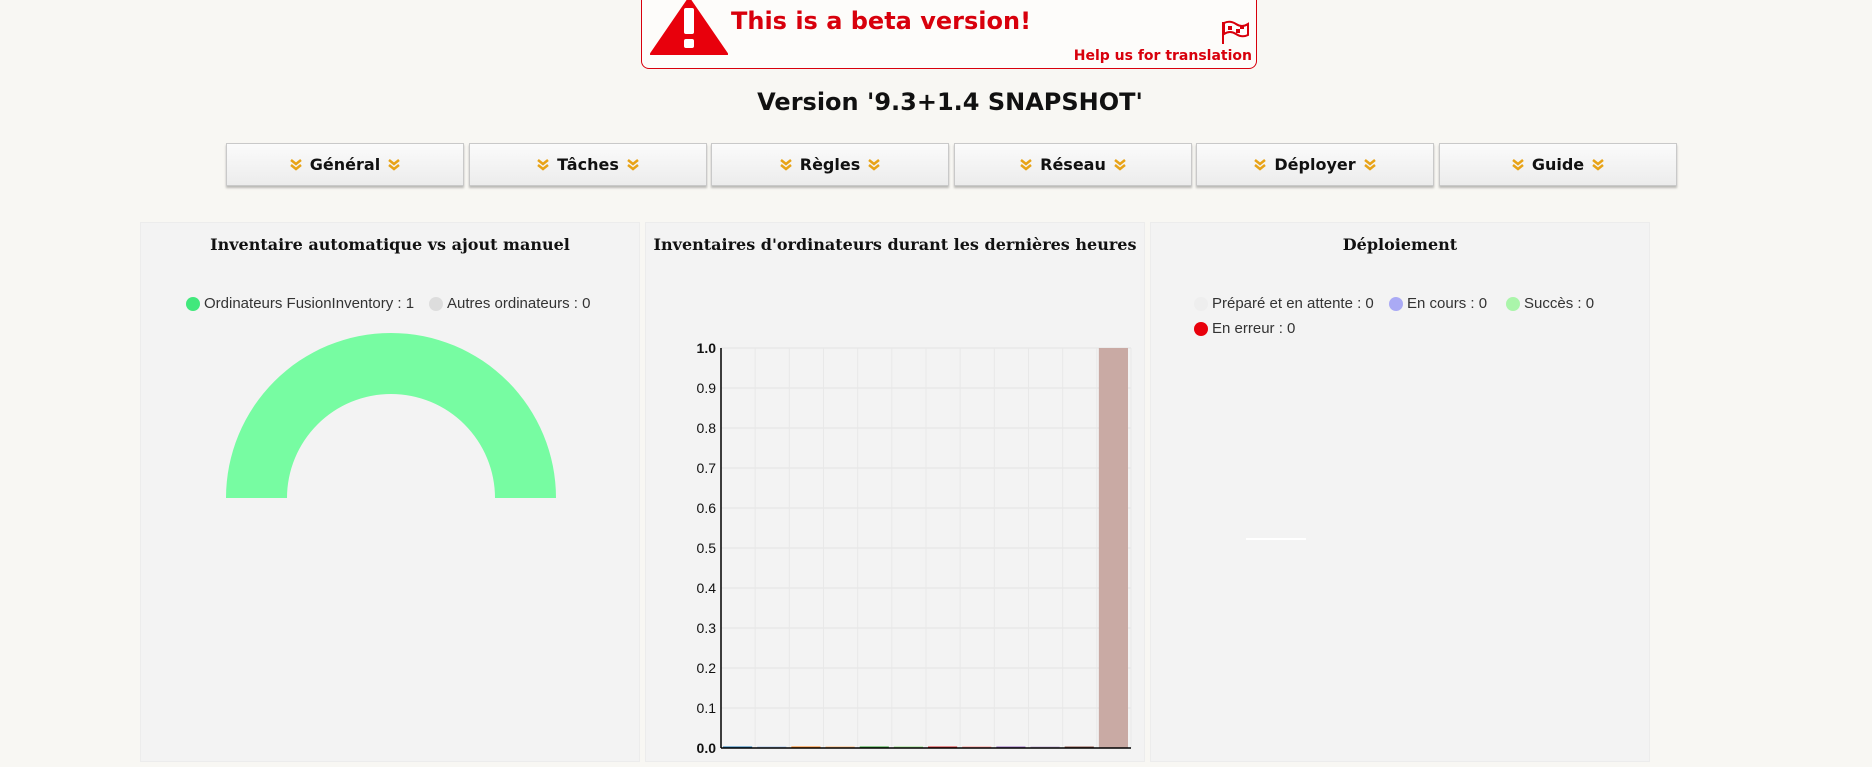 Image resolution: width=1872 pixels, height=767 pixels. Describe the element at coordinates (1113, 548) in the screenshot. I see `bar-16:00` at that location.